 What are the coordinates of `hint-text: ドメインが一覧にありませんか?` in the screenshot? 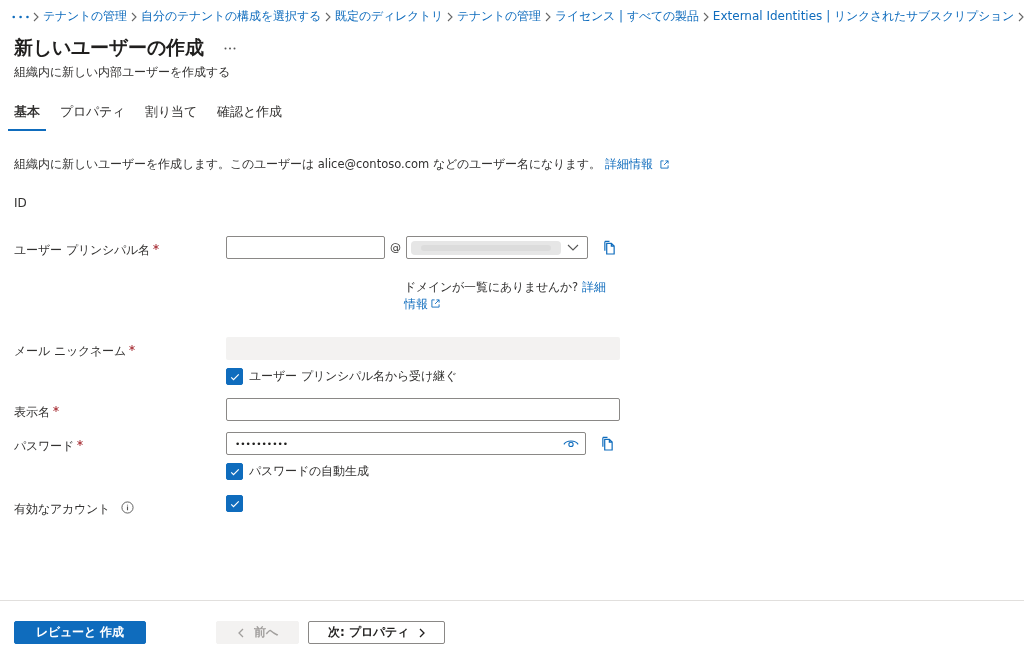 It's located at (491, 287).